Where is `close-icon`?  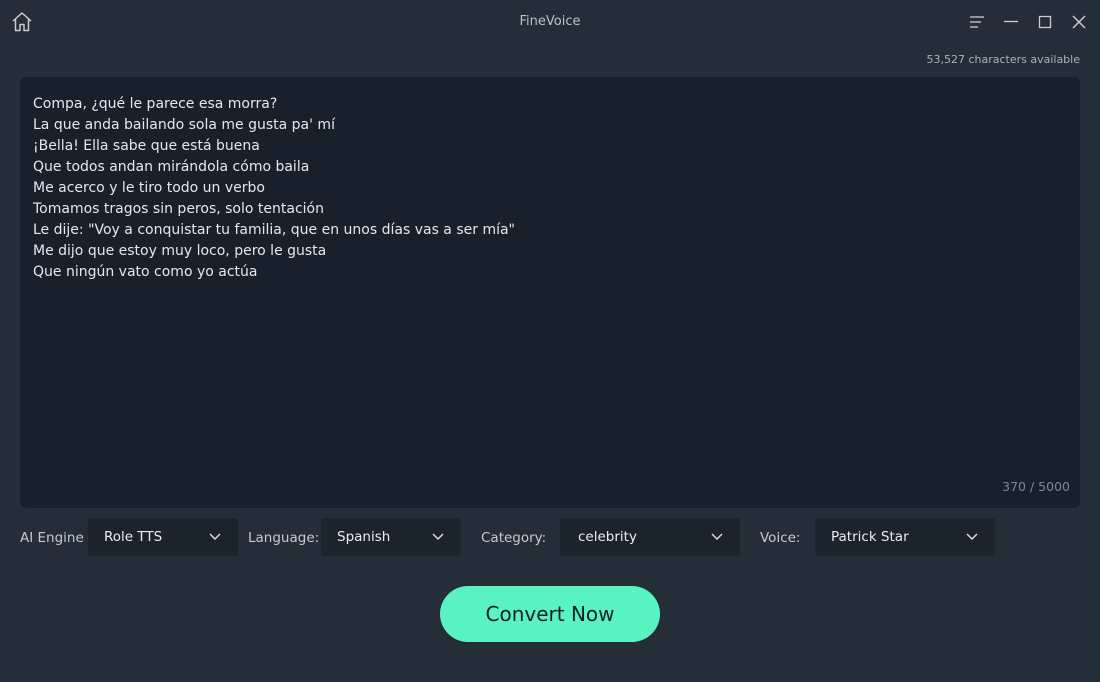
close-icon is located at coordinates (1079, 22).